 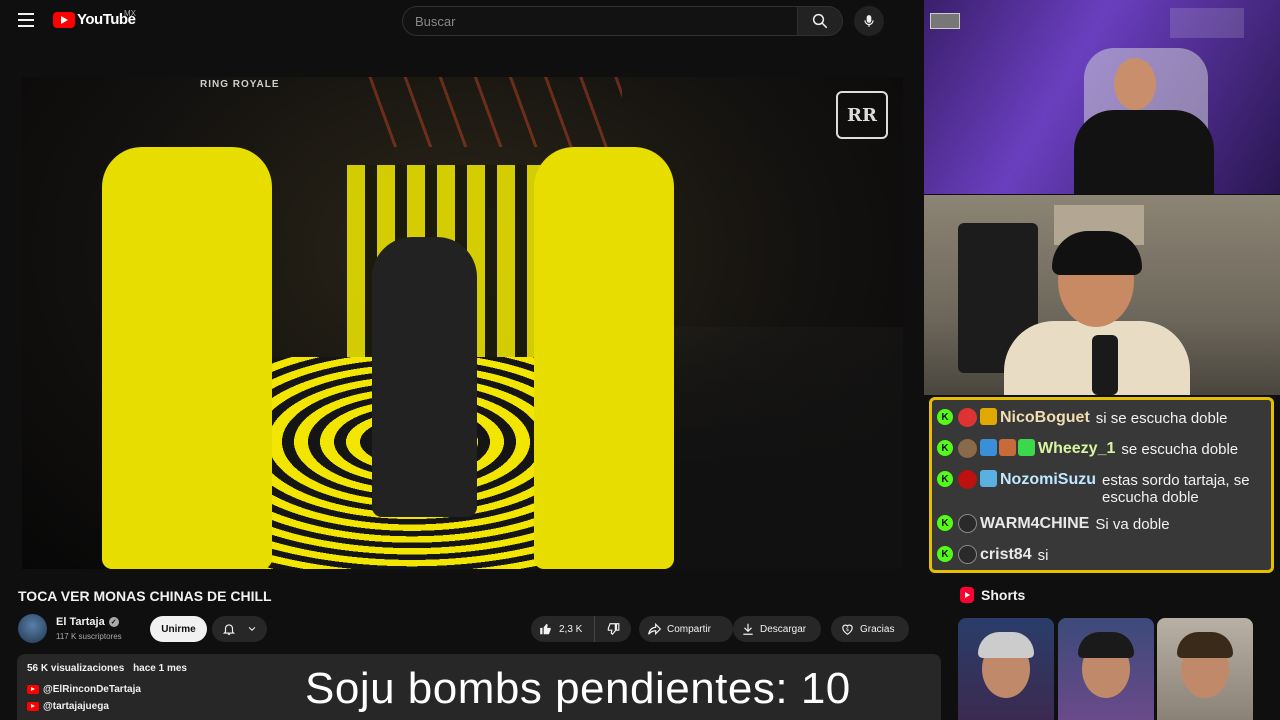 What do you see at coordinates (992, 595) in the screenshot?
I see `shorts-header: Shorts` at bounding box center [992, 595].